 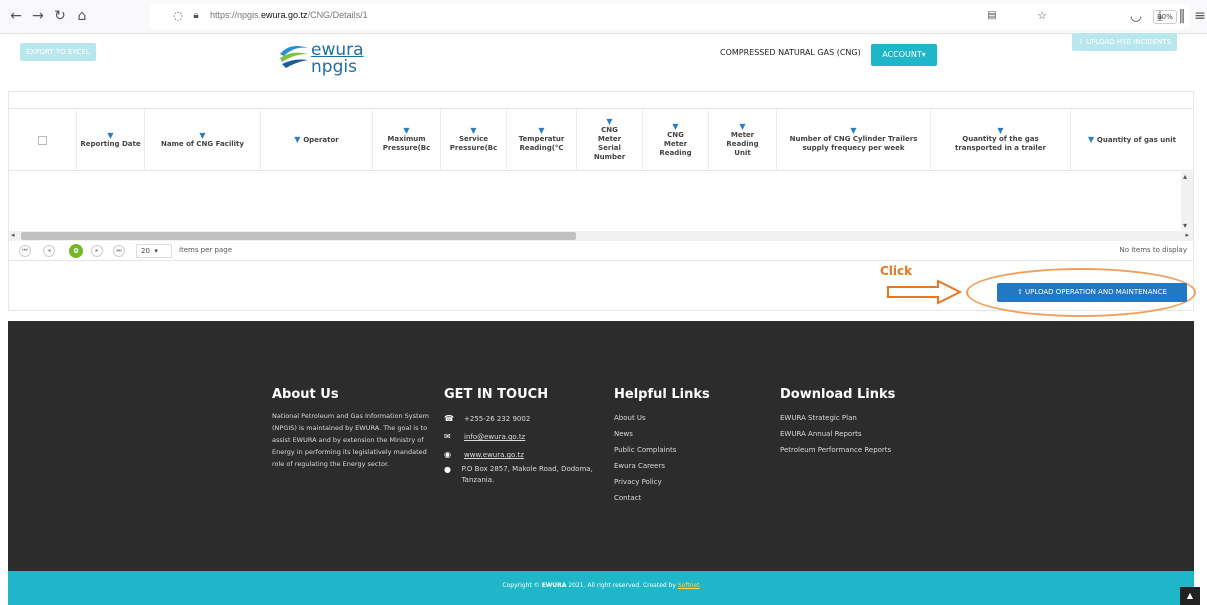 I want to click on contact-email: ✉ info@ewura.go.tz, so click(x=519, y=437).